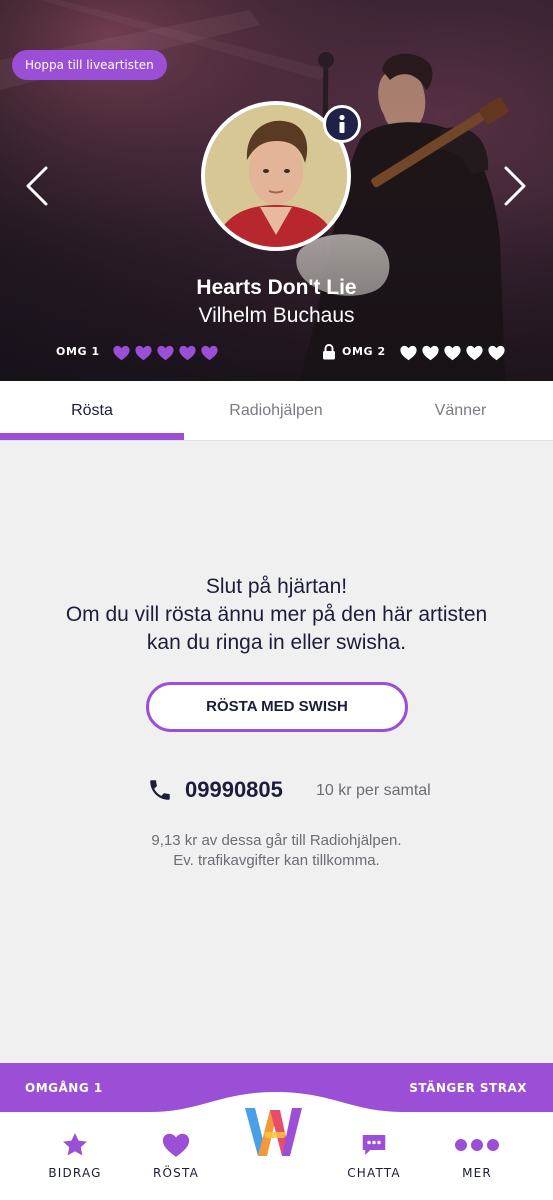 Image resolution: width=553 pixels, height=1200 pixels. I want to click on fees-note: Ev. trafikavgifter kan tillkomma., so click(276, 860).